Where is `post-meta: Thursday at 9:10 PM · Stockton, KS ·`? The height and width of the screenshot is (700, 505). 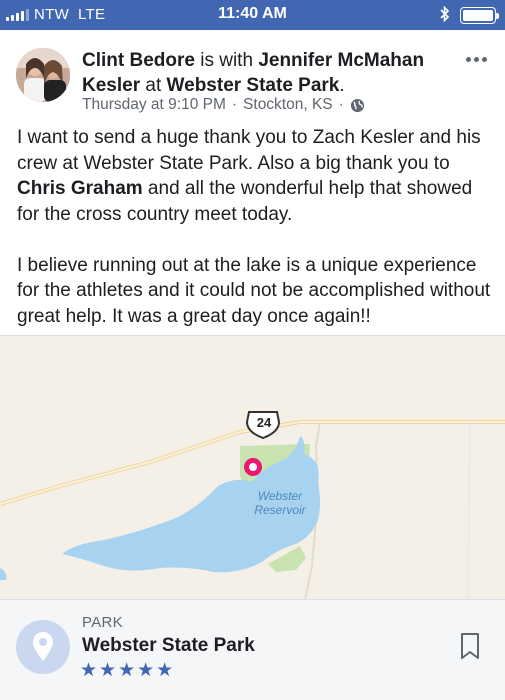 post-meta: Thursday at 9:10 PM · Stockton, KS · is located at coordinates (223, 105).